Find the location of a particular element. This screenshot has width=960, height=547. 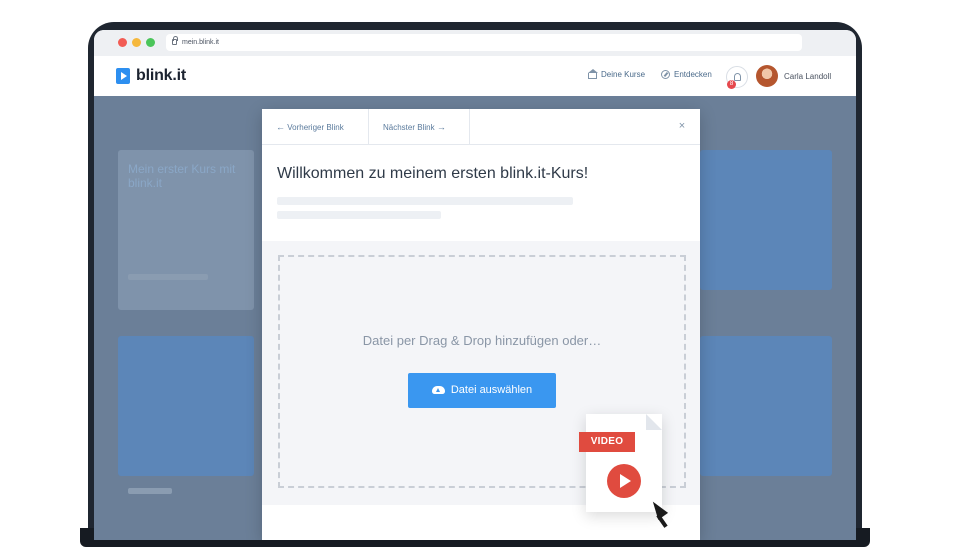

nav-deine-kurse-label: Deine Kurse is located at coordinates (623, 74).